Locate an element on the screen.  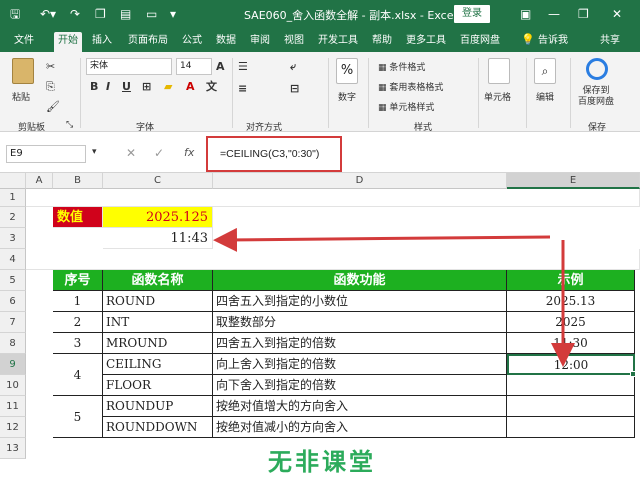
watermark-logo: 无非课堂 is located at coordinates (322, 462).